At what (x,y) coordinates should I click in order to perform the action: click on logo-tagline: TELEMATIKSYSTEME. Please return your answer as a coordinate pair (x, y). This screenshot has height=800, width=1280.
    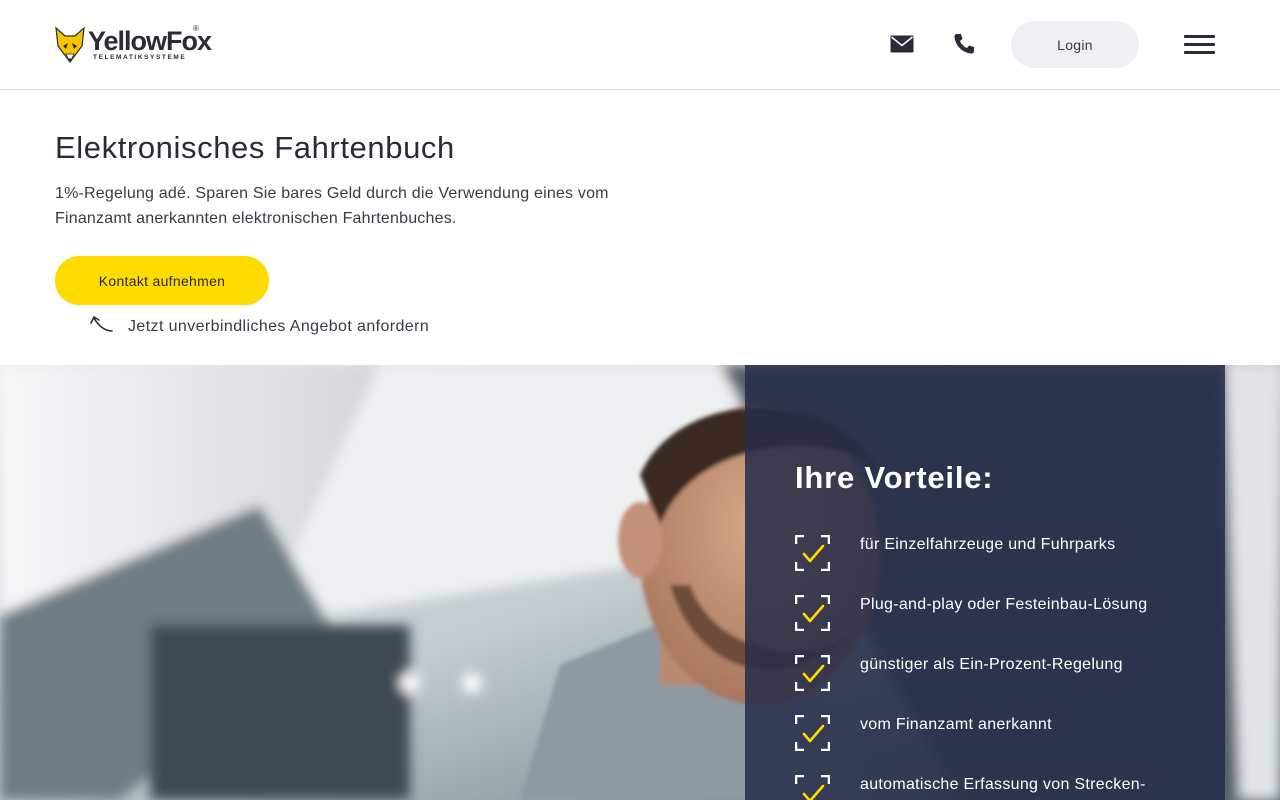
    Looking at the image, I should click on (140, 57).